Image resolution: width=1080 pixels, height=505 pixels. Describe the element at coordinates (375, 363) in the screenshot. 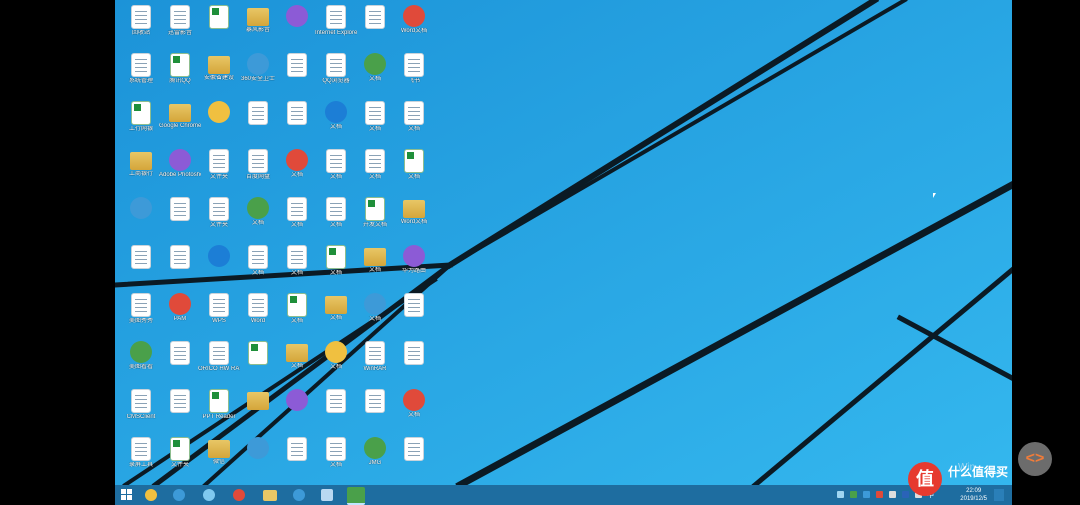

I see `desktop-icon: WinRAR` at that location.